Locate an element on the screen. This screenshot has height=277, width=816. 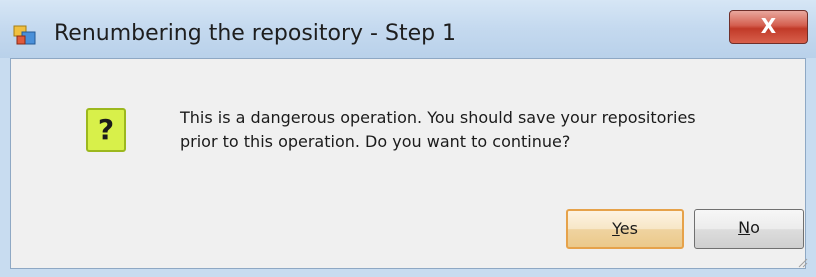
yes-label-rest: es is located at coordinates (628, 228).